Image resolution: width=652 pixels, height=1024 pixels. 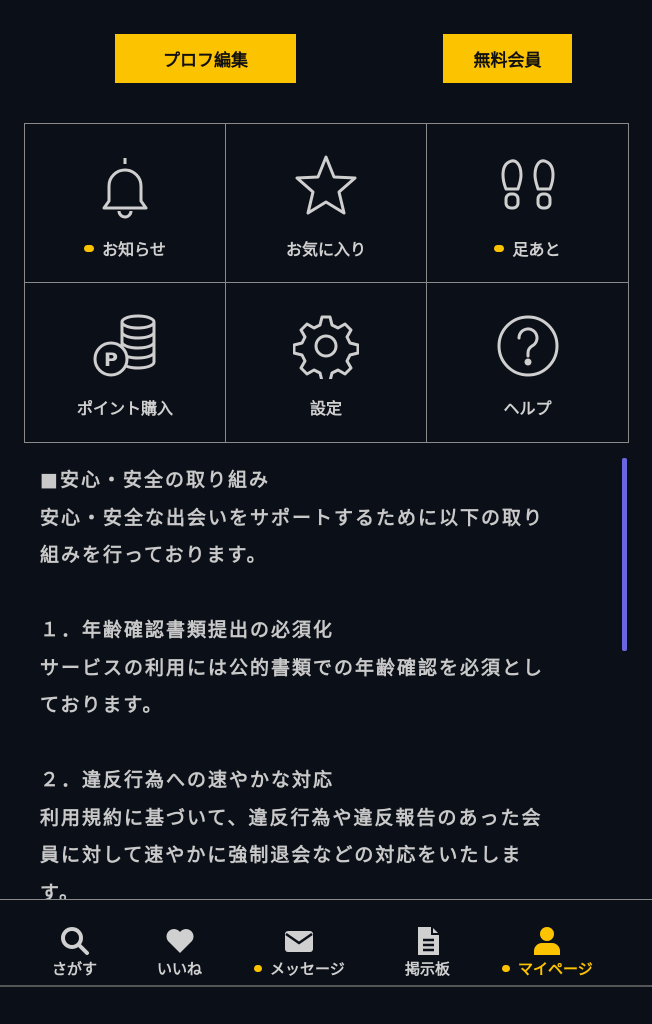 I want to click on membership-button: 無料会員, so click(x=507, y=58).